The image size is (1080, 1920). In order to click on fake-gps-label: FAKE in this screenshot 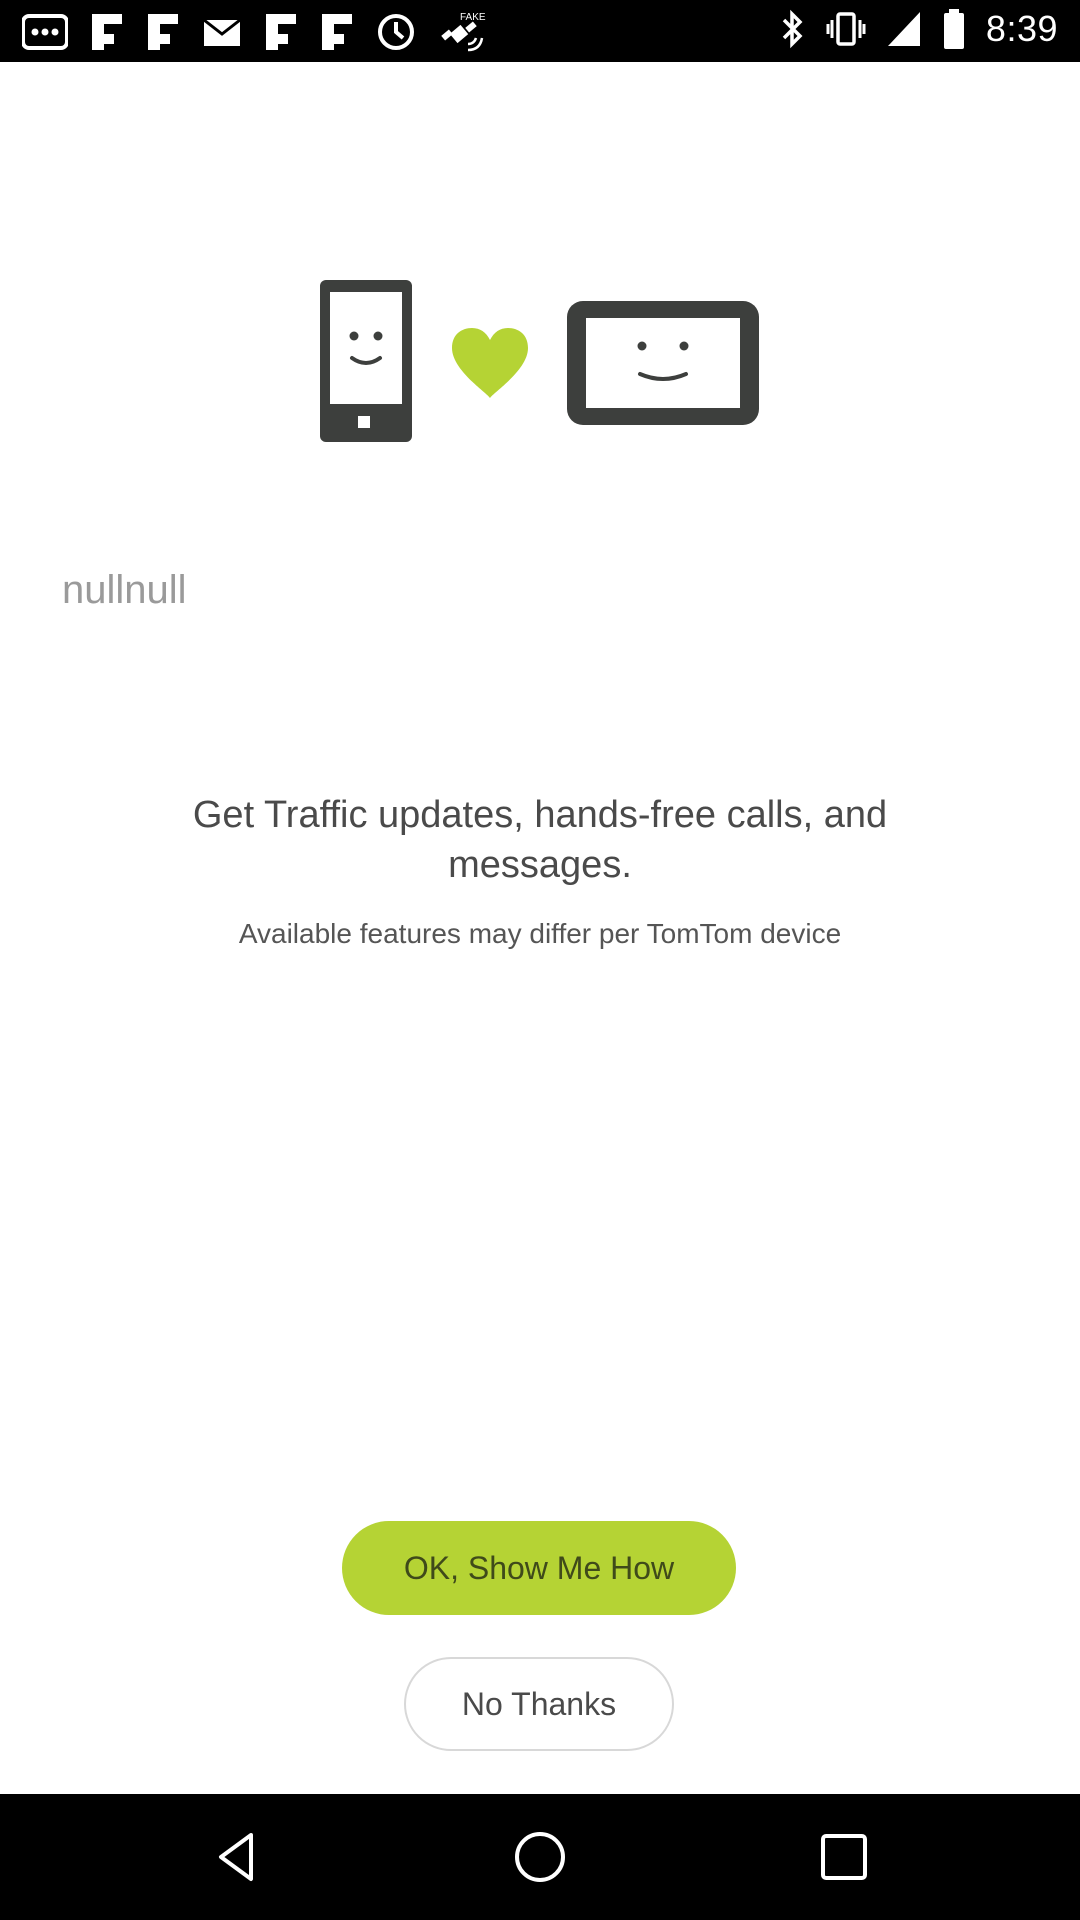, I will do `click(473, 17)`.